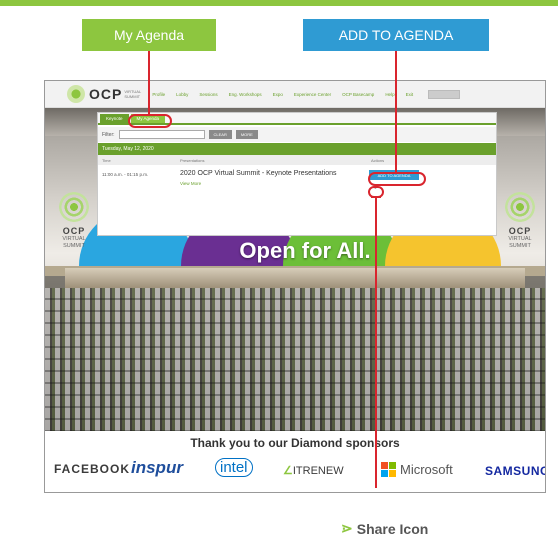 The height and width of the screenshot is (545, 558). What do you see at coordinates (279, 3) in the screenshot?
I see `top-accent-bar` at bounding box center [279, 3].